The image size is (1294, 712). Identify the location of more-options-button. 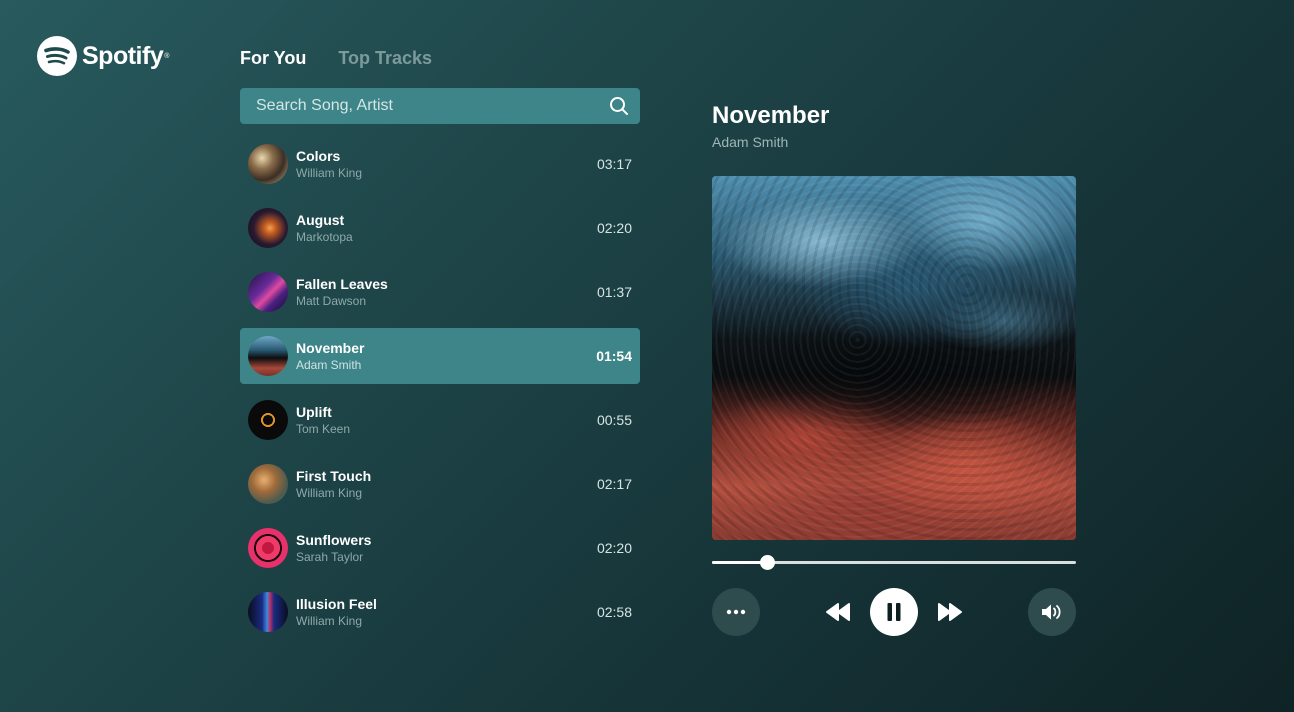
(736, 612).